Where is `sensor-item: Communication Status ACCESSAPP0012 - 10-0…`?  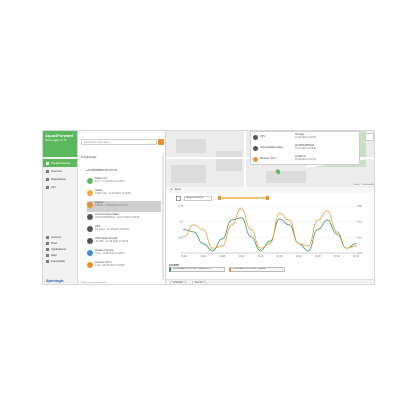 sensor-item: Communication Status ACCESSAPP0012 - 10-0… is located at coordinates (124, 218).